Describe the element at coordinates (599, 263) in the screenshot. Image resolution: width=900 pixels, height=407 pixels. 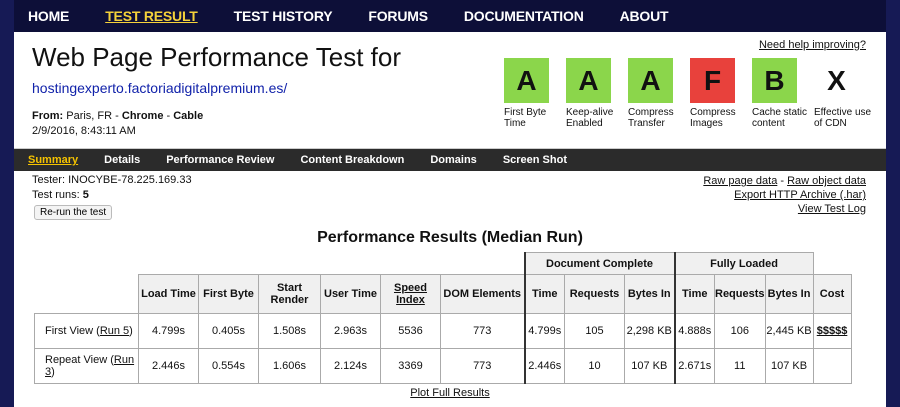
I see `group-document-complete: Document Complete` at that location.